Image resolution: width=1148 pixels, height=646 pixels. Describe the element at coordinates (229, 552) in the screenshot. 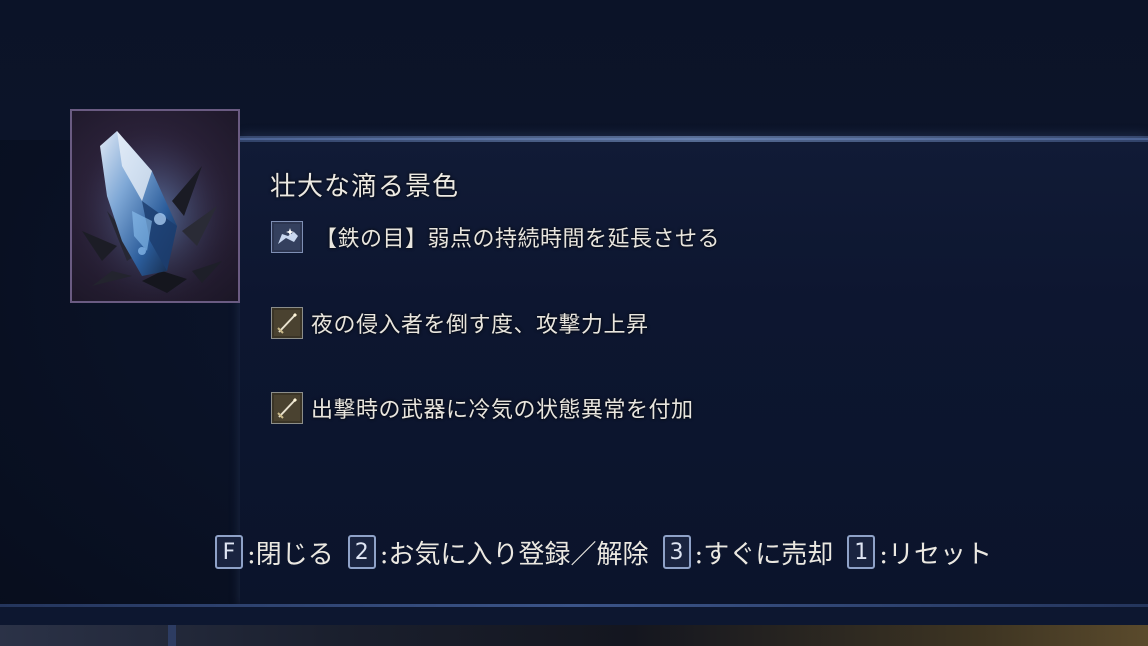

I see `key-f-badge: F` at that location.